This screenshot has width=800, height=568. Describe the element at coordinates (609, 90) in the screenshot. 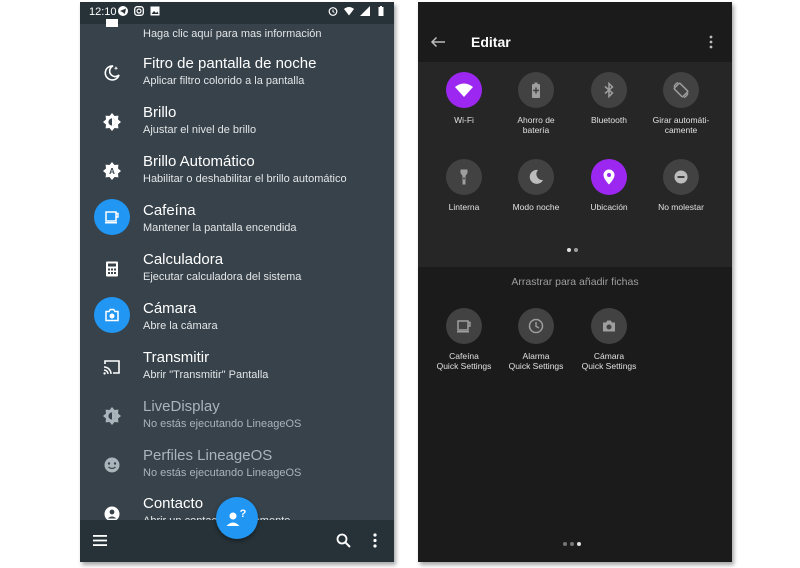

I see `bluetooth-icon` at that location.